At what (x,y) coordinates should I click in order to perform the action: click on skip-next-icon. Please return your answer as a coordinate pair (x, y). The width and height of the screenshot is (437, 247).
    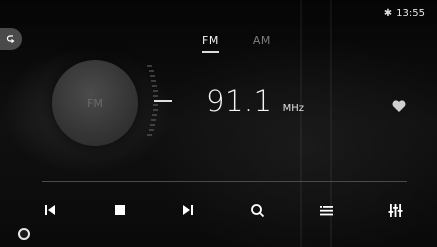
    Looking at the image, I should click on (188, 210).